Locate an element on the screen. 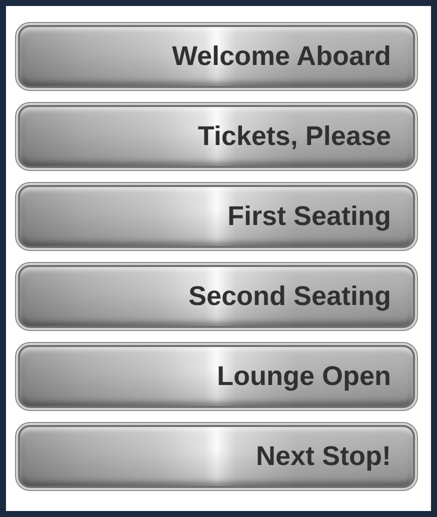  menu-button: Next Stop! is located at coordinates (216, 456).